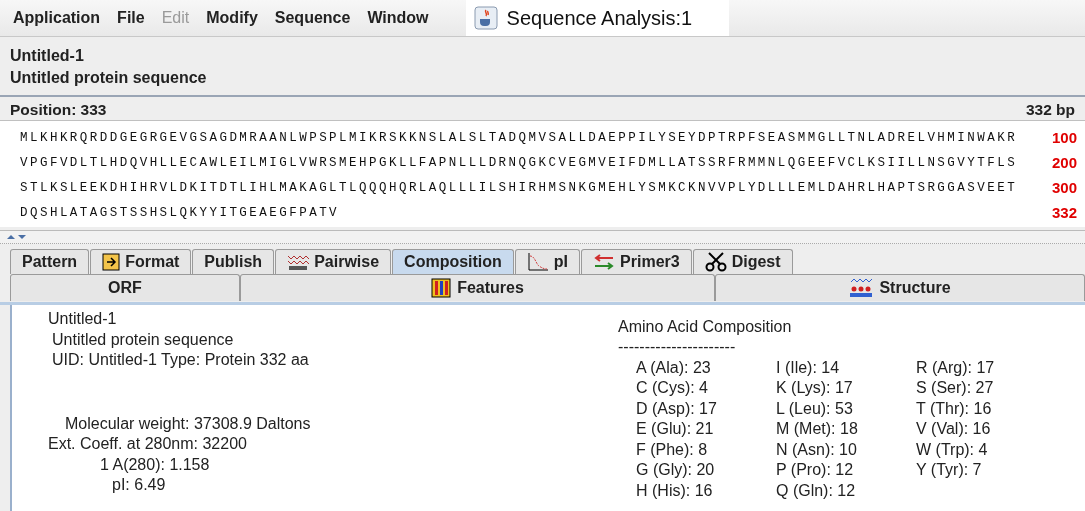 The width and height of the screenshot is (1085, 511). What do you see at coordinates (954, 408) in the screenshot?
I see `amino-acid-count: T (Thr): 16` at bounding box center [954, 408].